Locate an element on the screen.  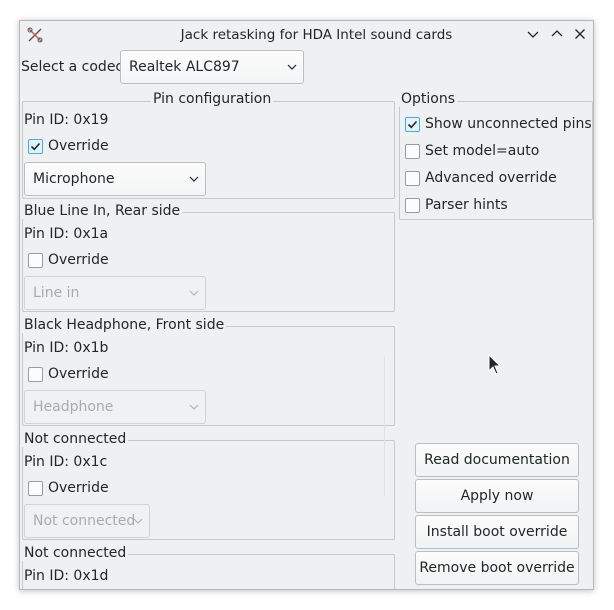
show-unconnected-checkbox is located at coordinates (412, 124).